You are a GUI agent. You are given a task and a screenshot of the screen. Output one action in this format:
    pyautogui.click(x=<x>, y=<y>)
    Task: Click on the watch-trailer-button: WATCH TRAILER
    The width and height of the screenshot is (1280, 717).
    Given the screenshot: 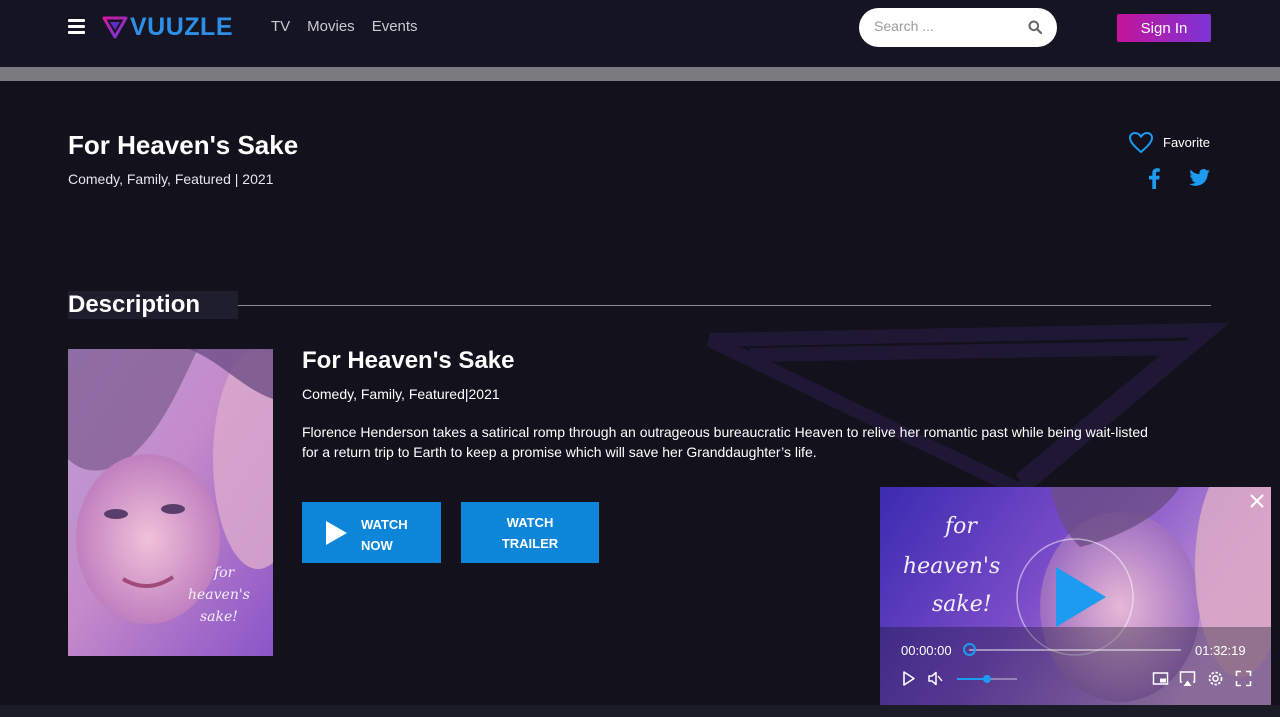 What is the action you would take?
    pyautogui.click(x=530, y=532)
    